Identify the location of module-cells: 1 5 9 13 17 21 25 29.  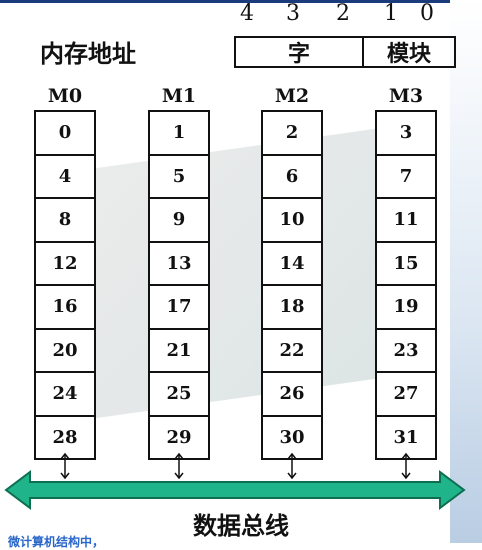
(179, 285).